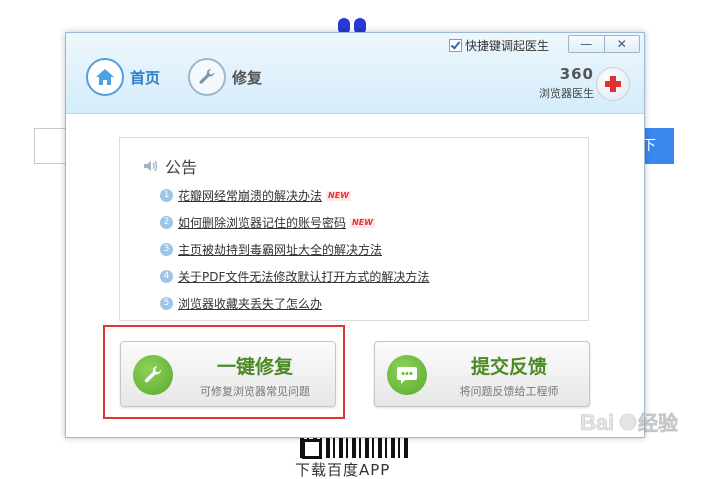 The image size is (714, 479). I want to click on hotkey-label: 快捷键调起医生, so click(507, 46).